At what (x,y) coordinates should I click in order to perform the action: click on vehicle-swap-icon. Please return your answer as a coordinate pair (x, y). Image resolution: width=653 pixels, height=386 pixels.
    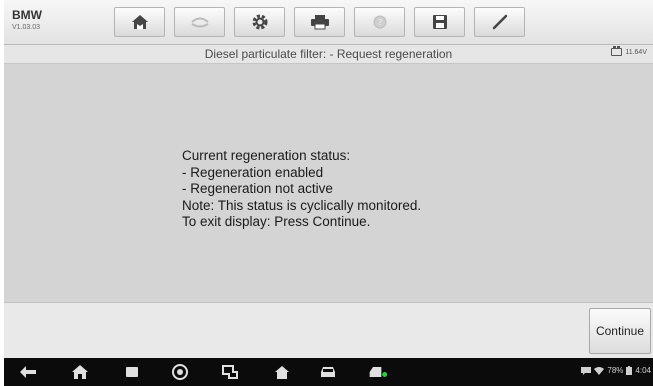
    Looking at the image, I should click on (199, 22).